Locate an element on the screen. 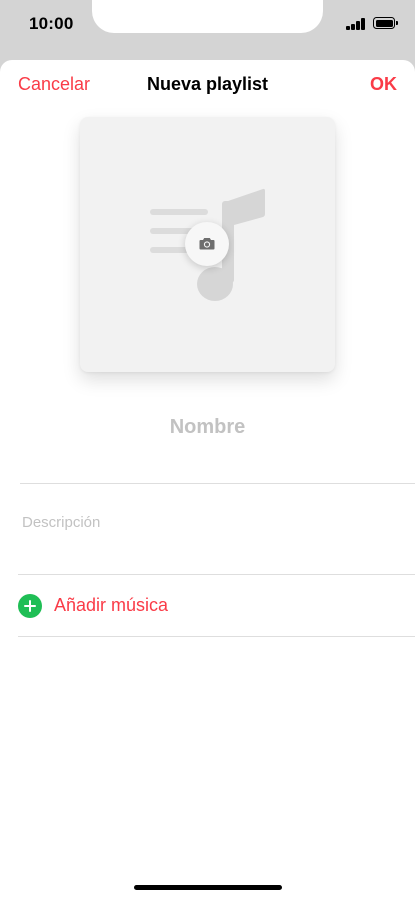 The width and height of the screenshot is (415, 900). navigation-bar: Cancelar Nueva playlist OK is located at coordinates (207, 85).